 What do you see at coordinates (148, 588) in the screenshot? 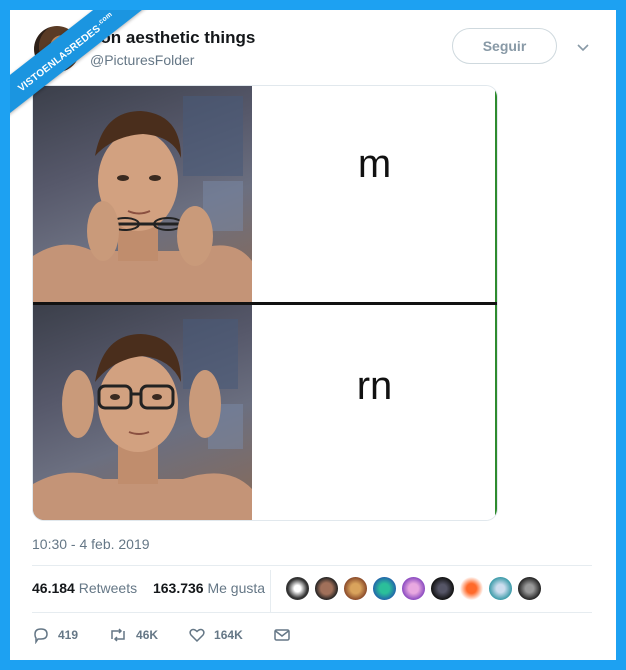
I see `engagement-stats: 46.184 Retweets 163.736 Me gusta` at bounding box center [148, 588].